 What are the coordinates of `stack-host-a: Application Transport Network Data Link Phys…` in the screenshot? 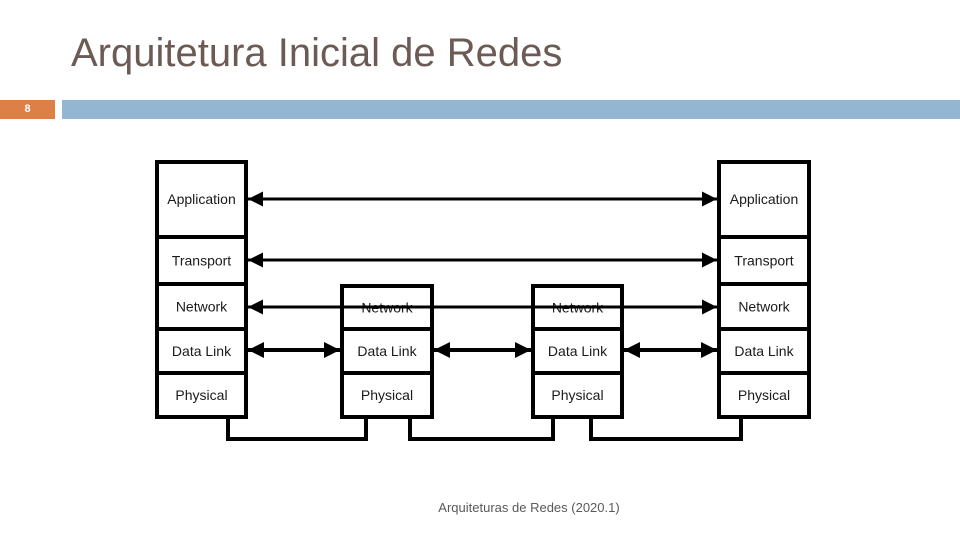 It's located at (201, 289).